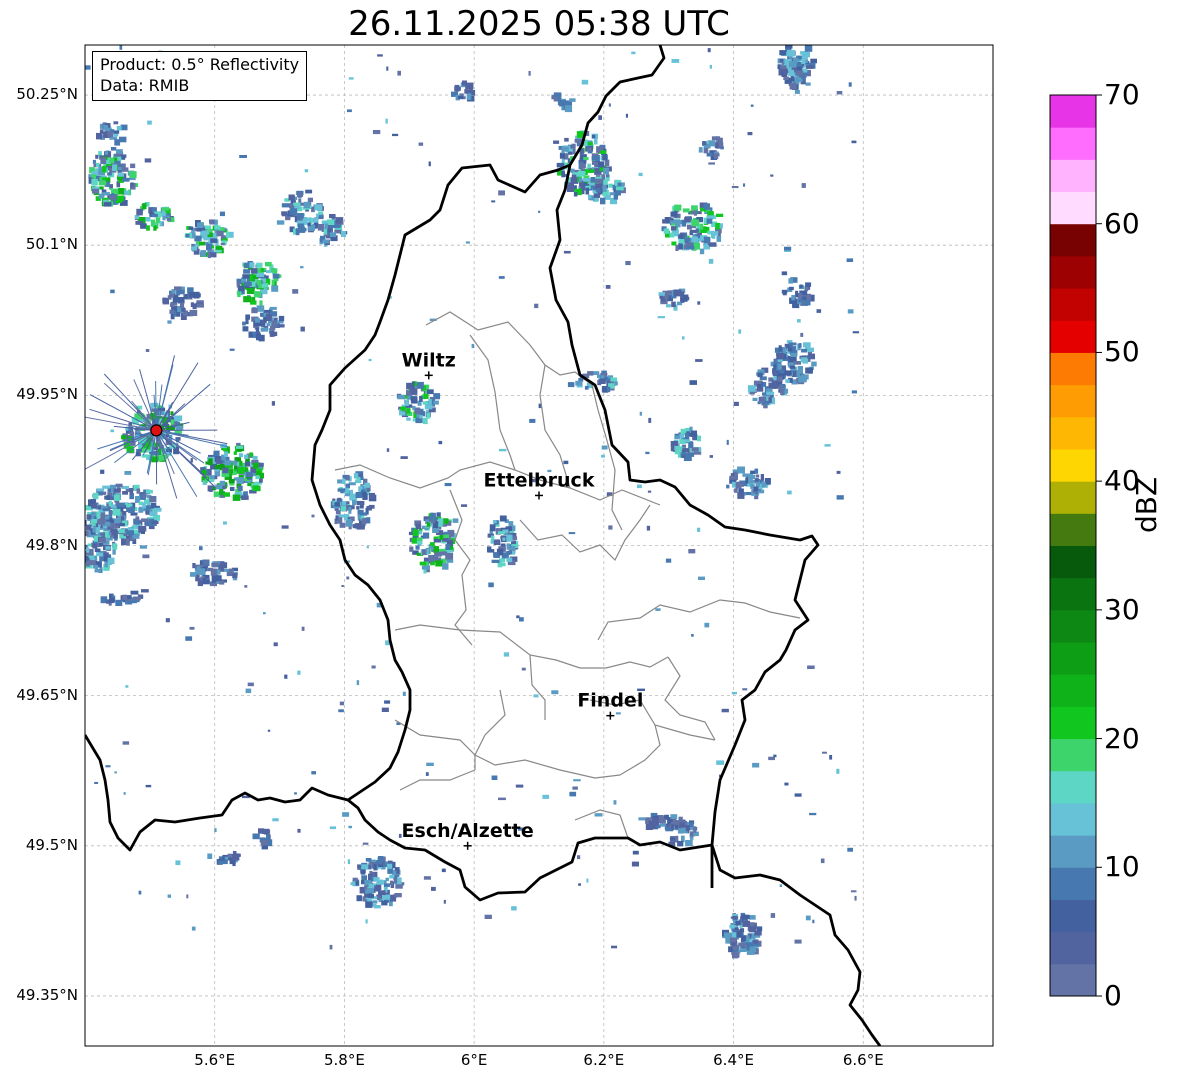 This screenshot has height=1081, width=1184. Describe the element at coordinates (1146, 504) in the screenshot. I see `colorbar-unit-label: dBZ` at that location.